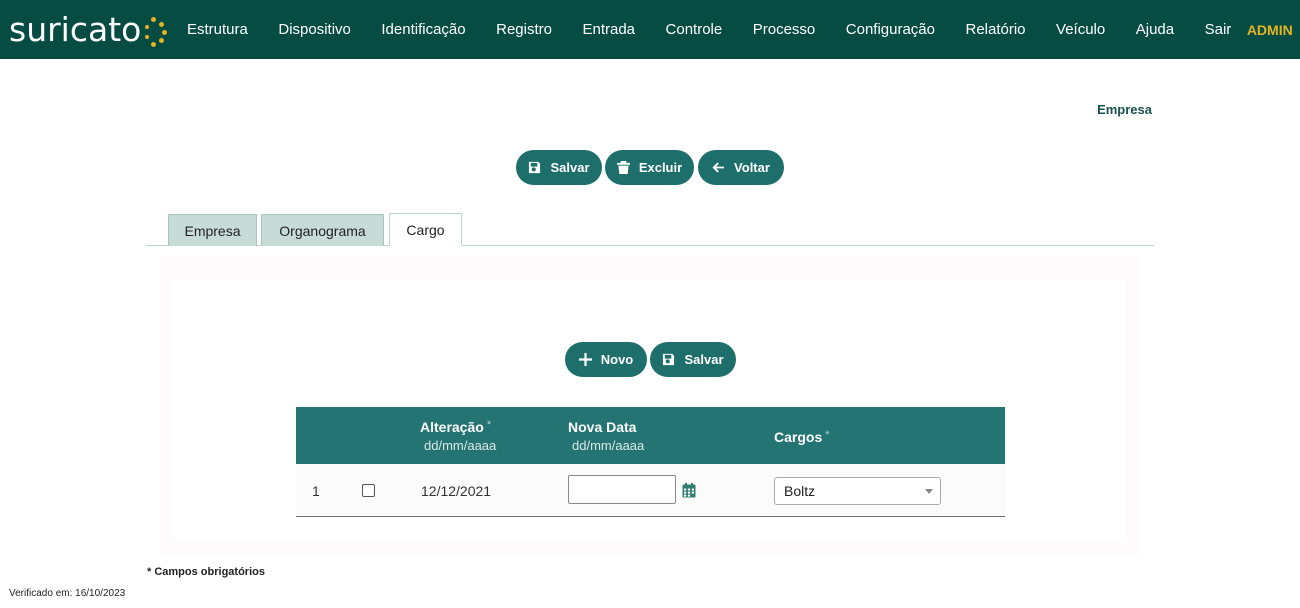  I want to click on table-row: 1 12/12/2021 Boltz, so click(650, 490).